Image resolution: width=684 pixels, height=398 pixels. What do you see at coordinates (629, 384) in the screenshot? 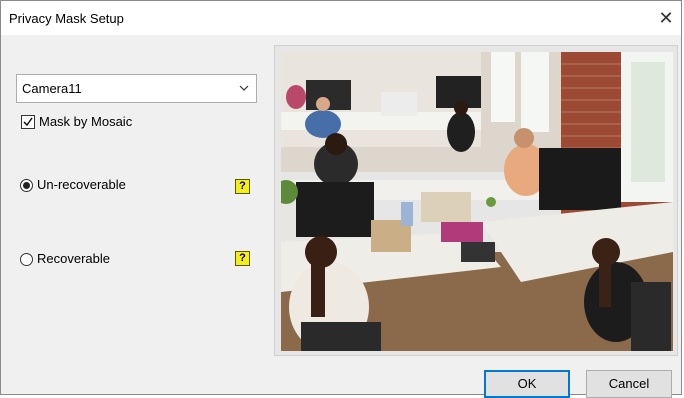
I see `cancel-button: Cancel` at bounding box center [629, 384].